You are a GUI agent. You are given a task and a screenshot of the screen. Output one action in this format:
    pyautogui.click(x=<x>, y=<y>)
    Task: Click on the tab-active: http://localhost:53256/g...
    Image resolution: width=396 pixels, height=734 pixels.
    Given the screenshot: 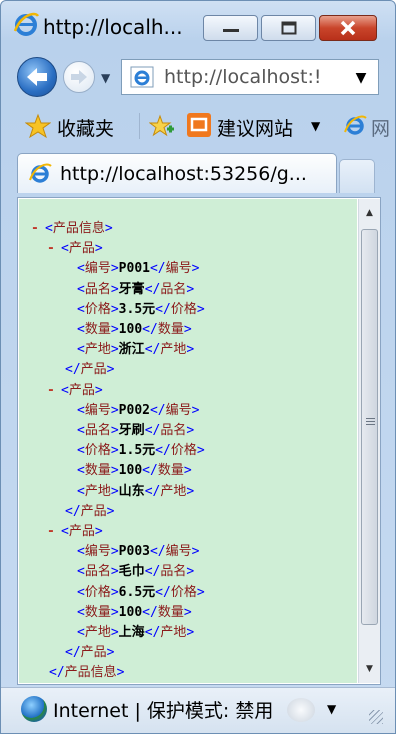 What is the action you would take?
    pyautogui.click(x=177, y=173)
    